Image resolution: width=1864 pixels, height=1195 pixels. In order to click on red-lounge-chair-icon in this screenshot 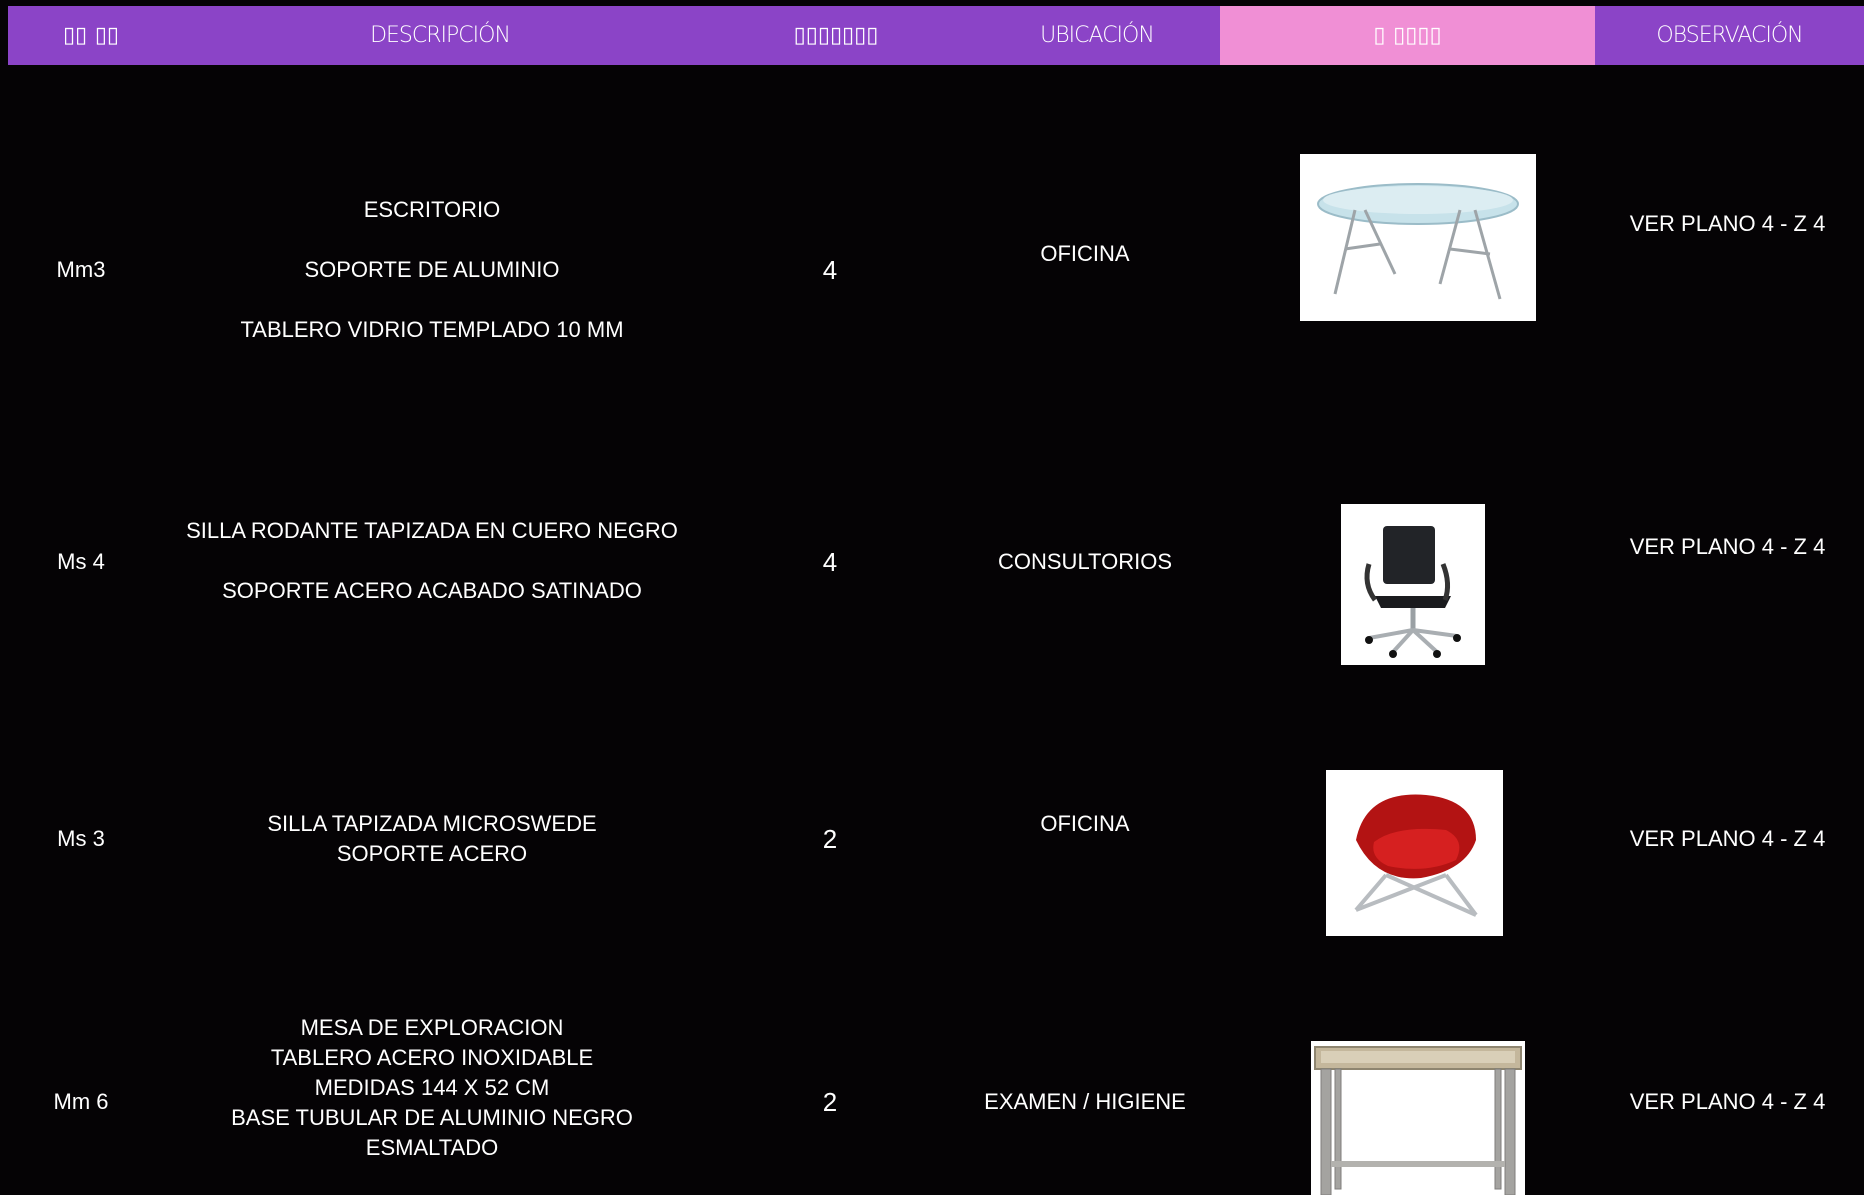, I will do `click(1414, 853)`.